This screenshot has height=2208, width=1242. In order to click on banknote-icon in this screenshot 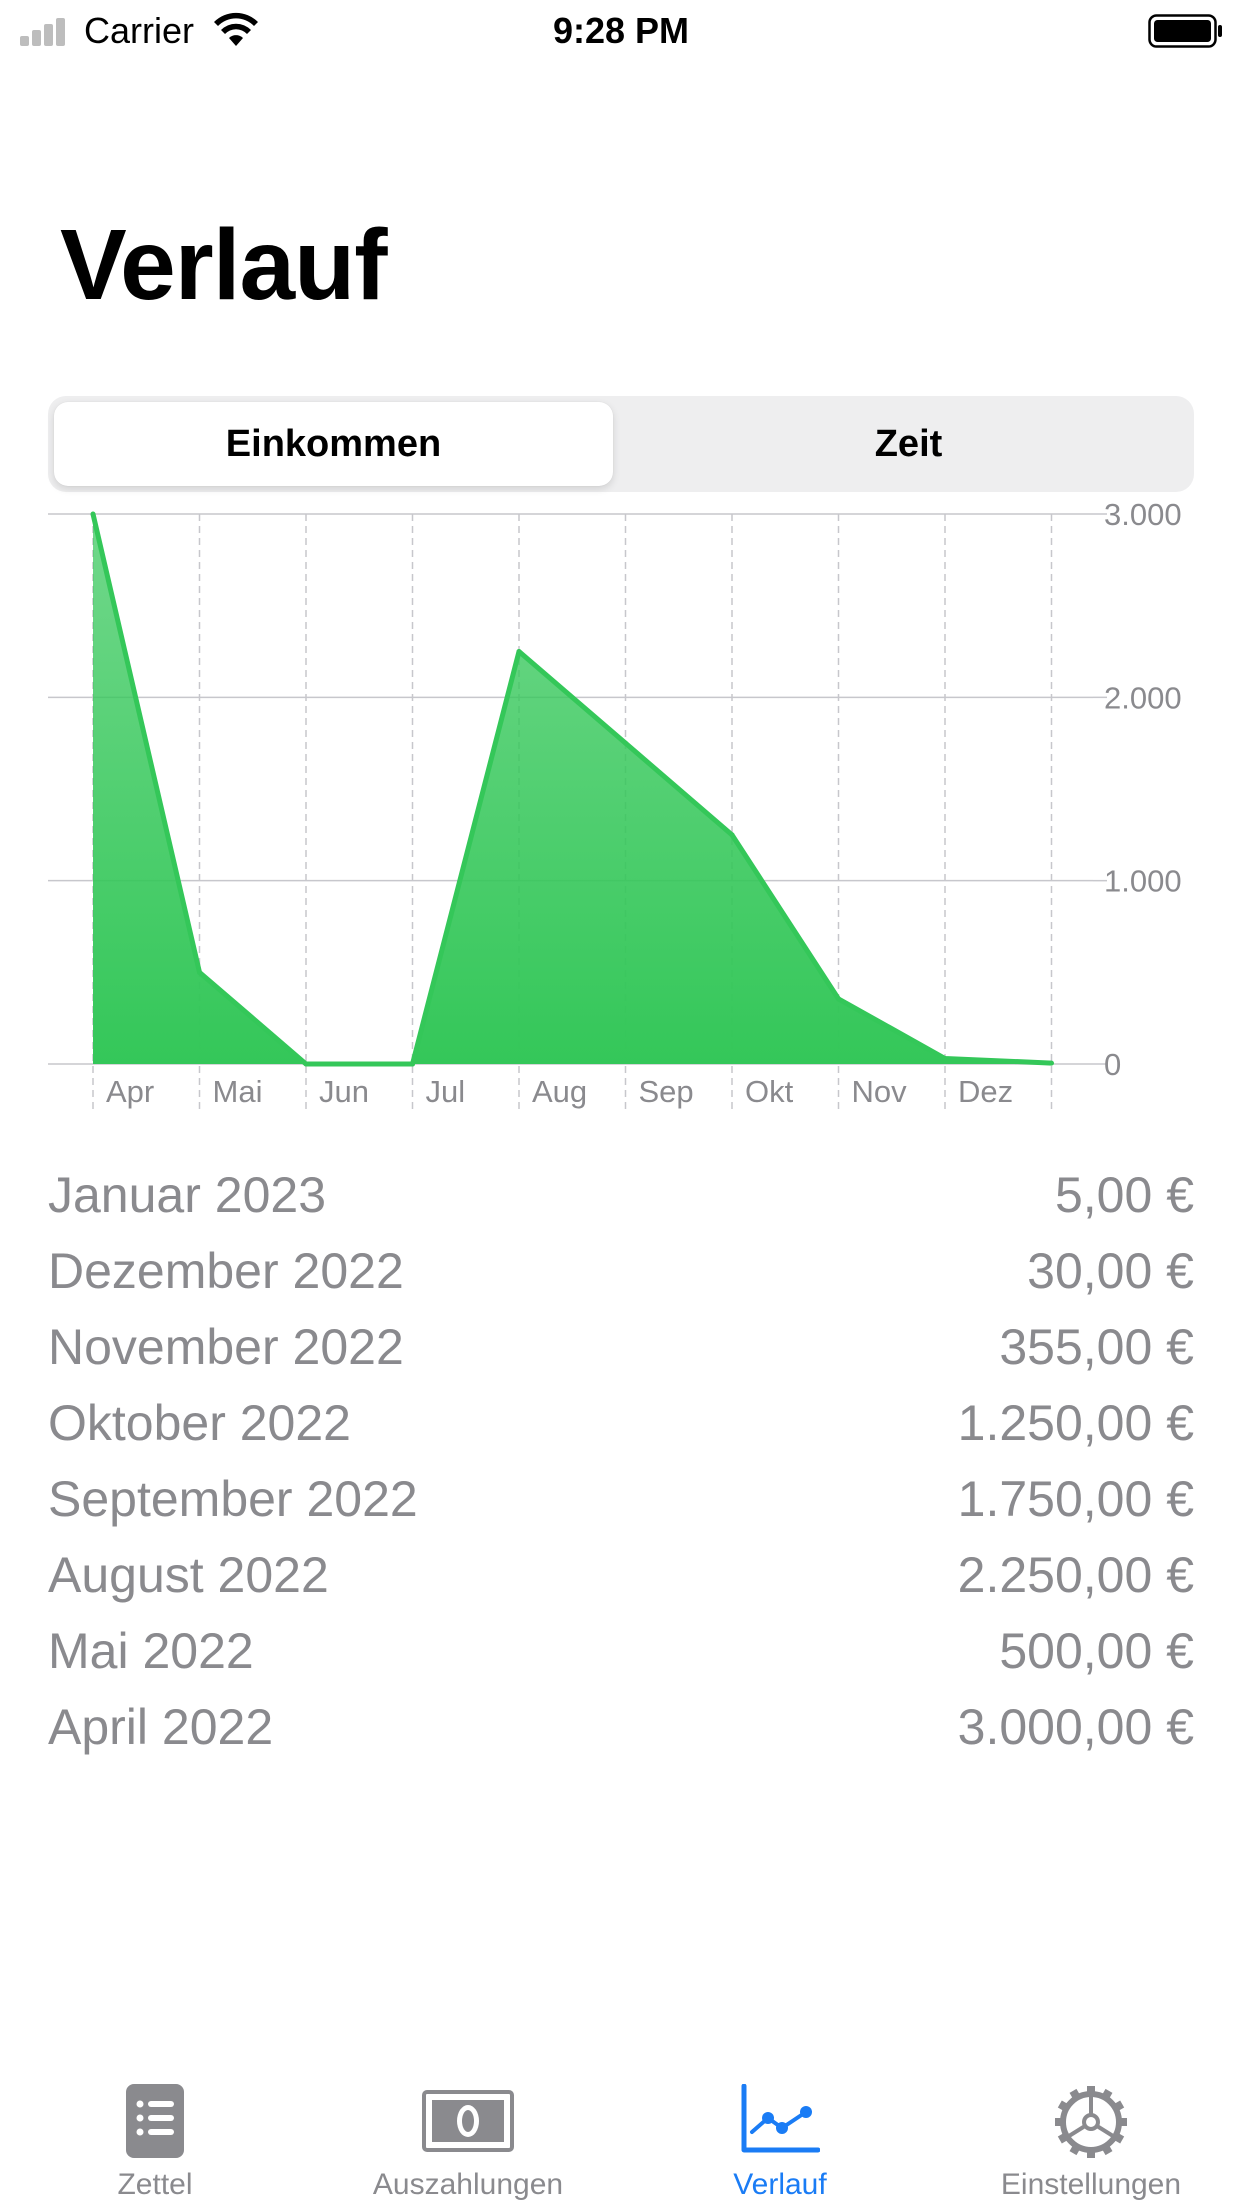, I will do `click(468, 2121)`.